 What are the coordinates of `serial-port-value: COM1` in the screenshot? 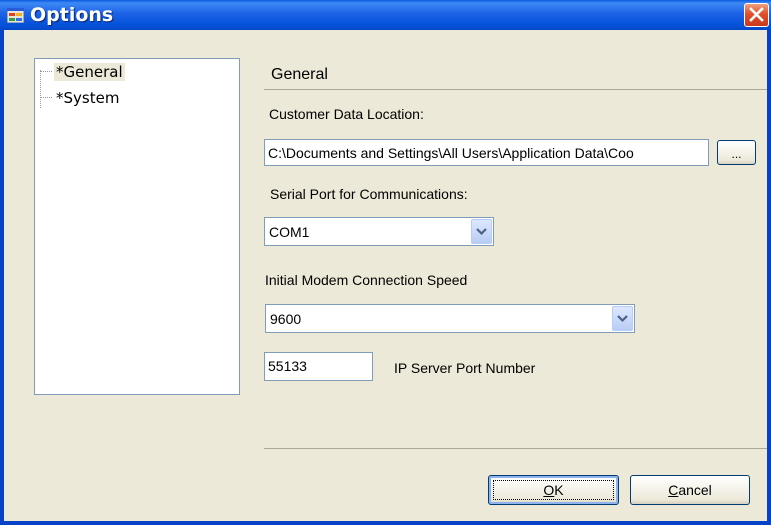 It's located at (289, 232).